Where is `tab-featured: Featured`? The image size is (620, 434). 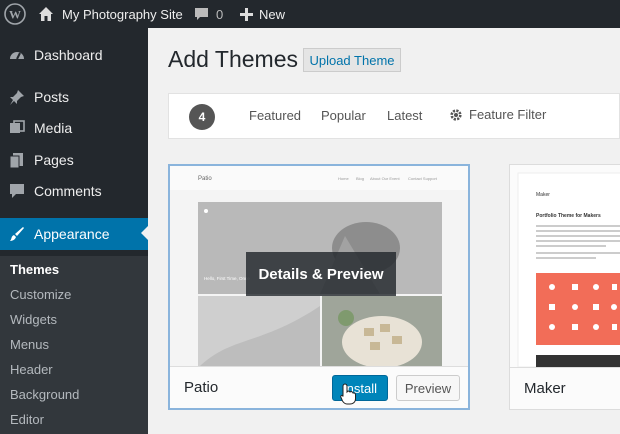 tab-featured: Featured is located at coordinates (275, 115).